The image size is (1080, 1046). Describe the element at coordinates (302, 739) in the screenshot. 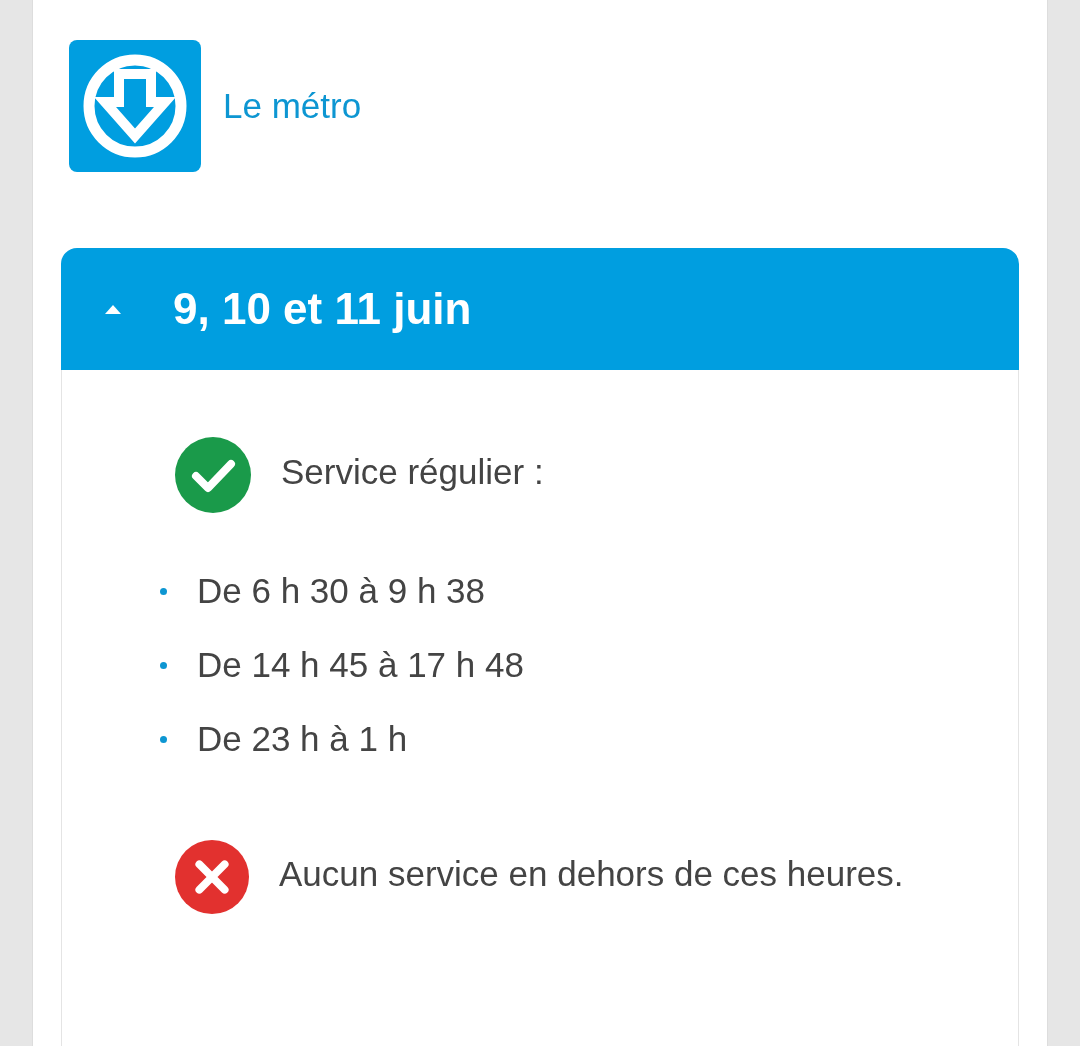

I see `time-range: De 23 h à 1 h` at that location.